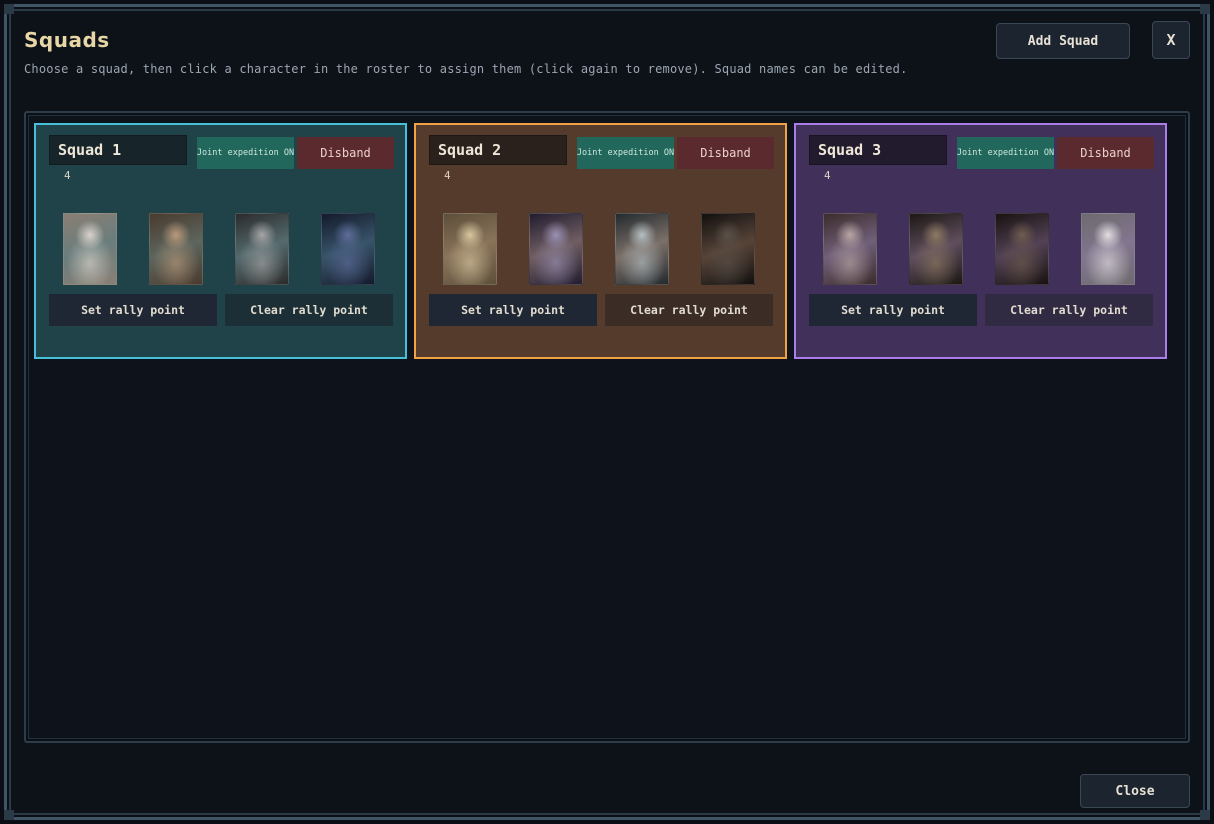 This screenshot has height=824, width=1214. I want to click on add-squad-button: Add Squad, so click(1063, 41).